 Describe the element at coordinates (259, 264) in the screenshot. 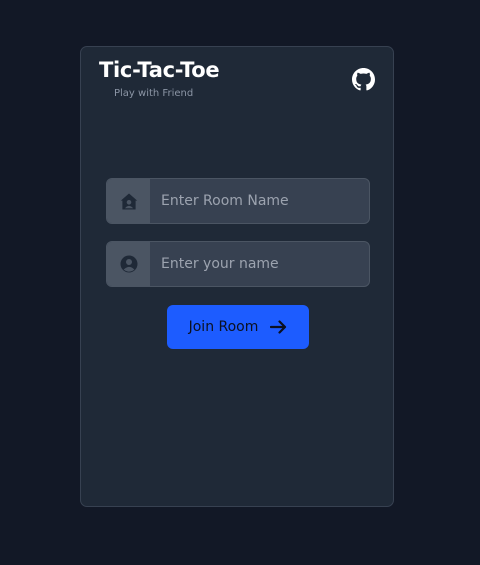

I see `player-name-input` at that location.